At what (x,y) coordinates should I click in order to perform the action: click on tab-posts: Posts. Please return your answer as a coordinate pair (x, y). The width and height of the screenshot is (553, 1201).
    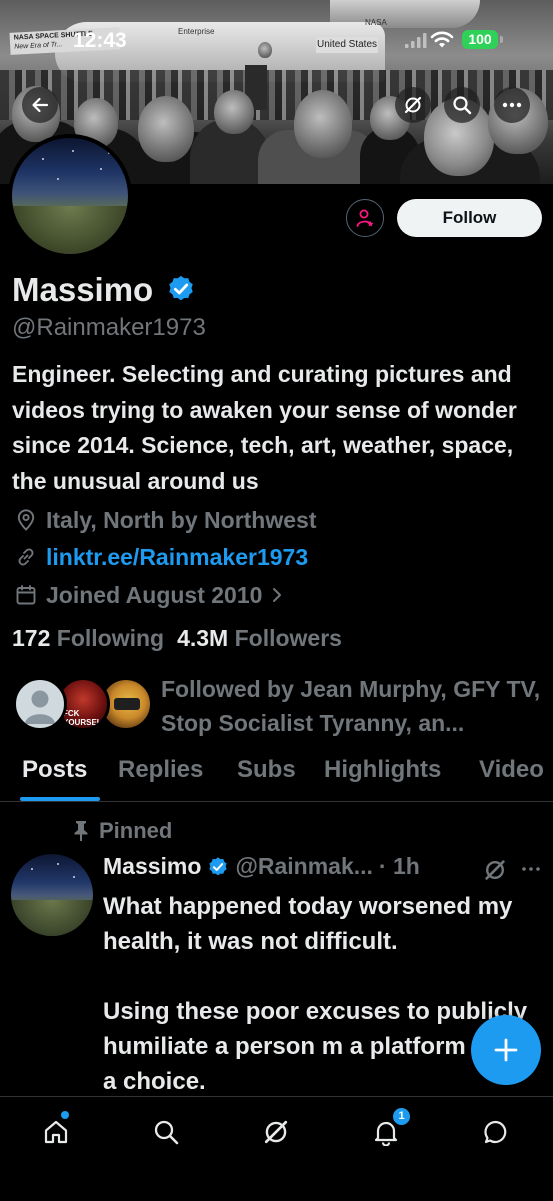
    Looking at the image, I should click on (54, 770).